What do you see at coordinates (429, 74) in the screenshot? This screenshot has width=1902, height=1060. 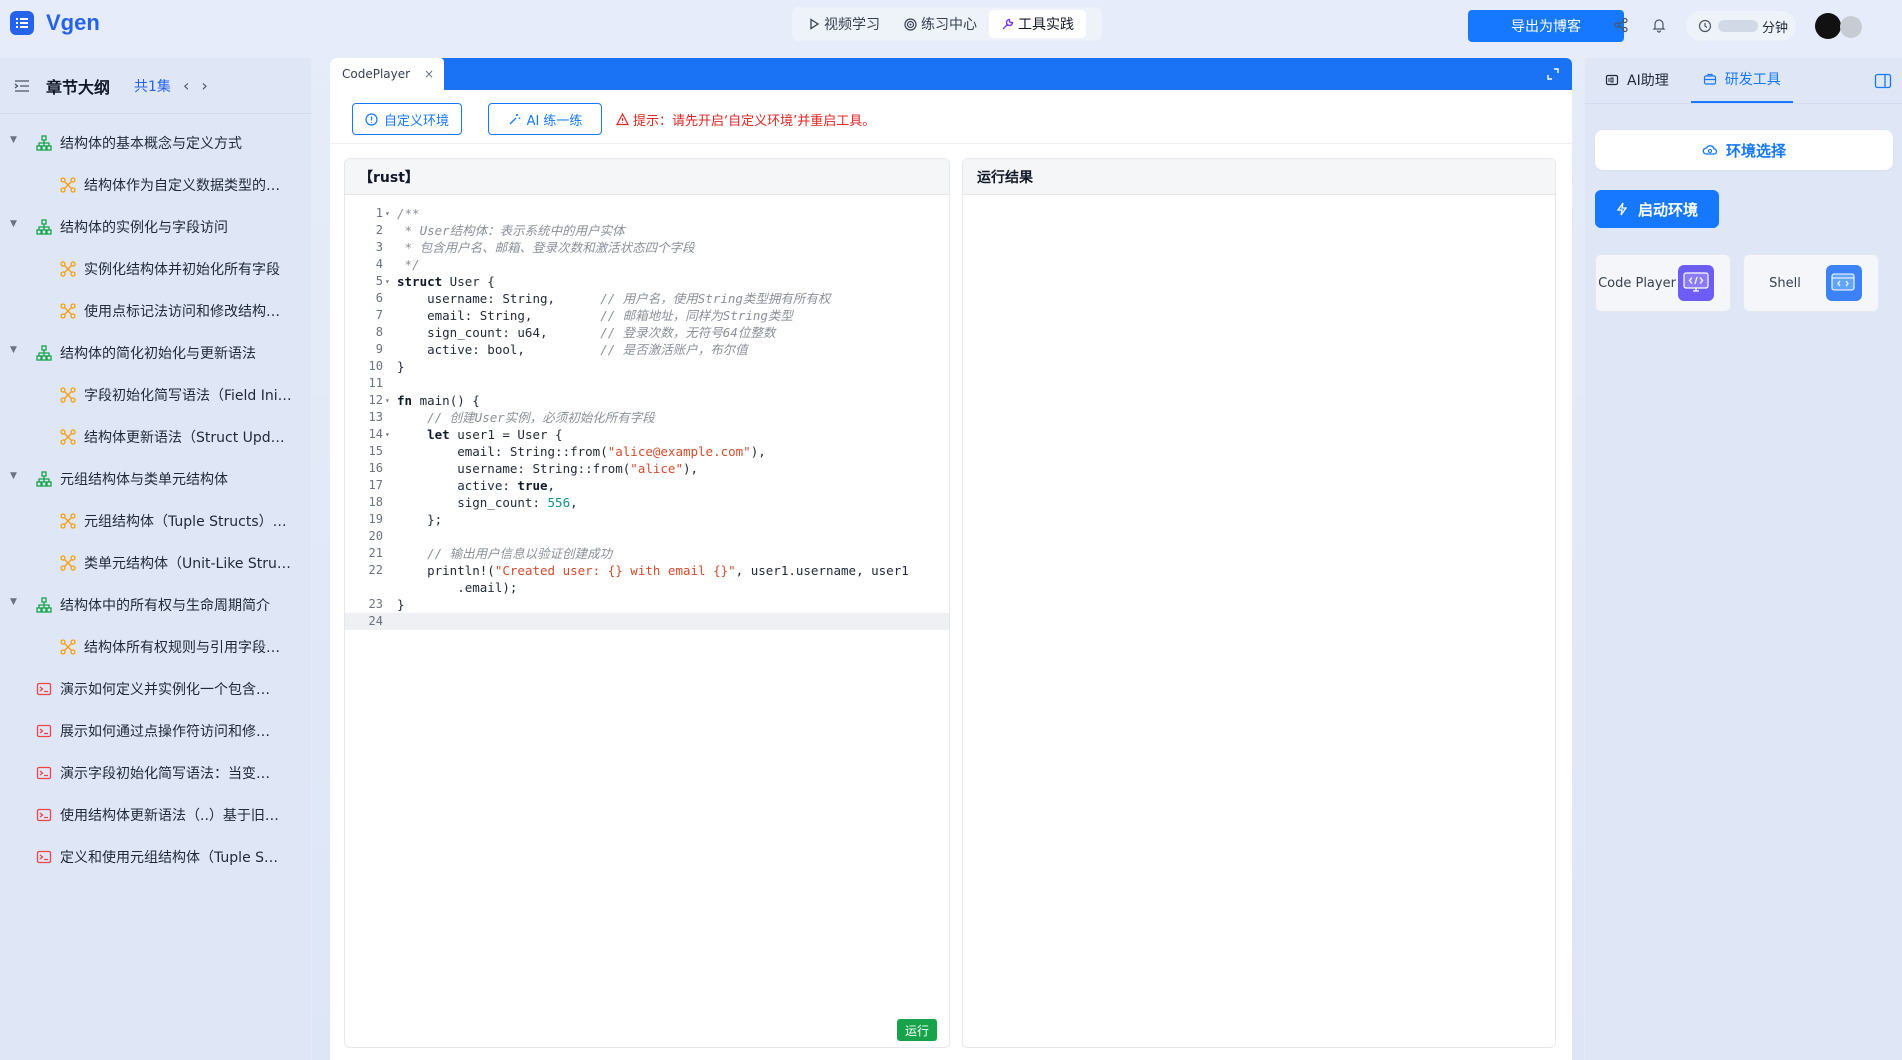 I see `close-icon: ×` at bounding box center [429, 74].